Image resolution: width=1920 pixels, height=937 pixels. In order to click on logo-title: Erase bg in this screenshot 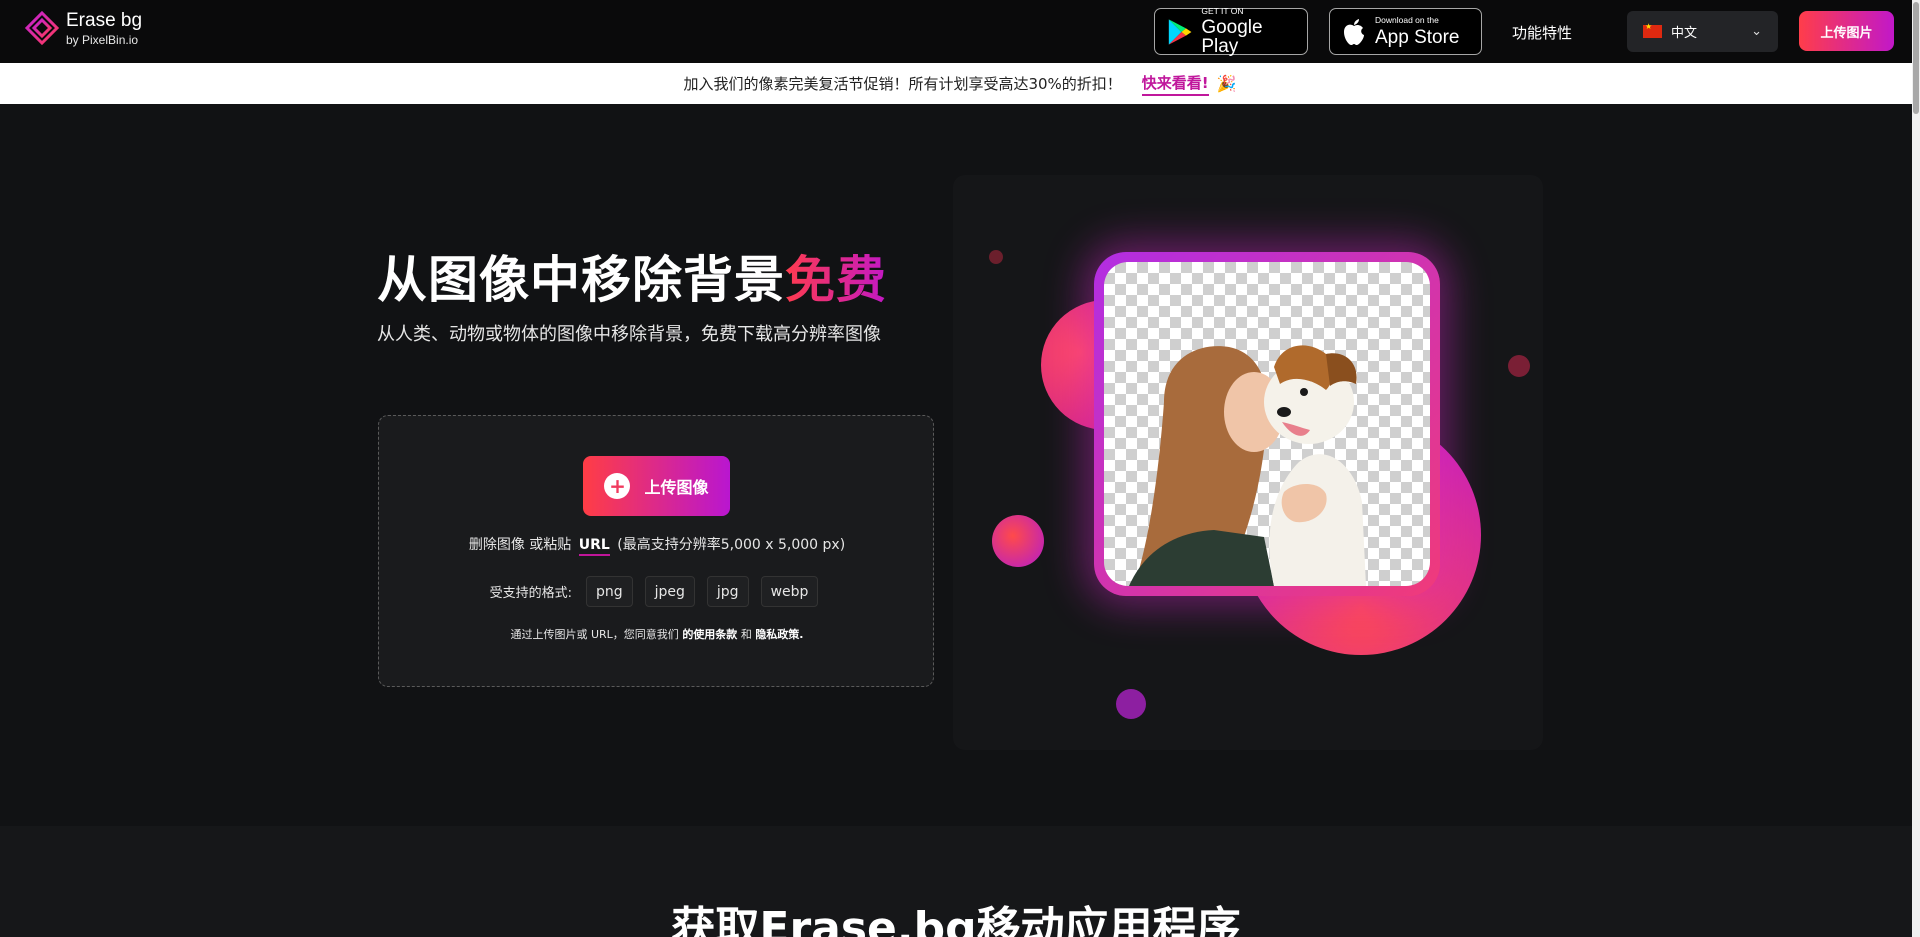, I will do `click(104, 20)`.